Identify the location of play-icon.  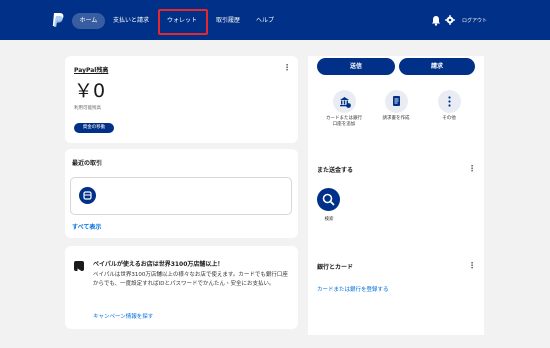
(79, 267).